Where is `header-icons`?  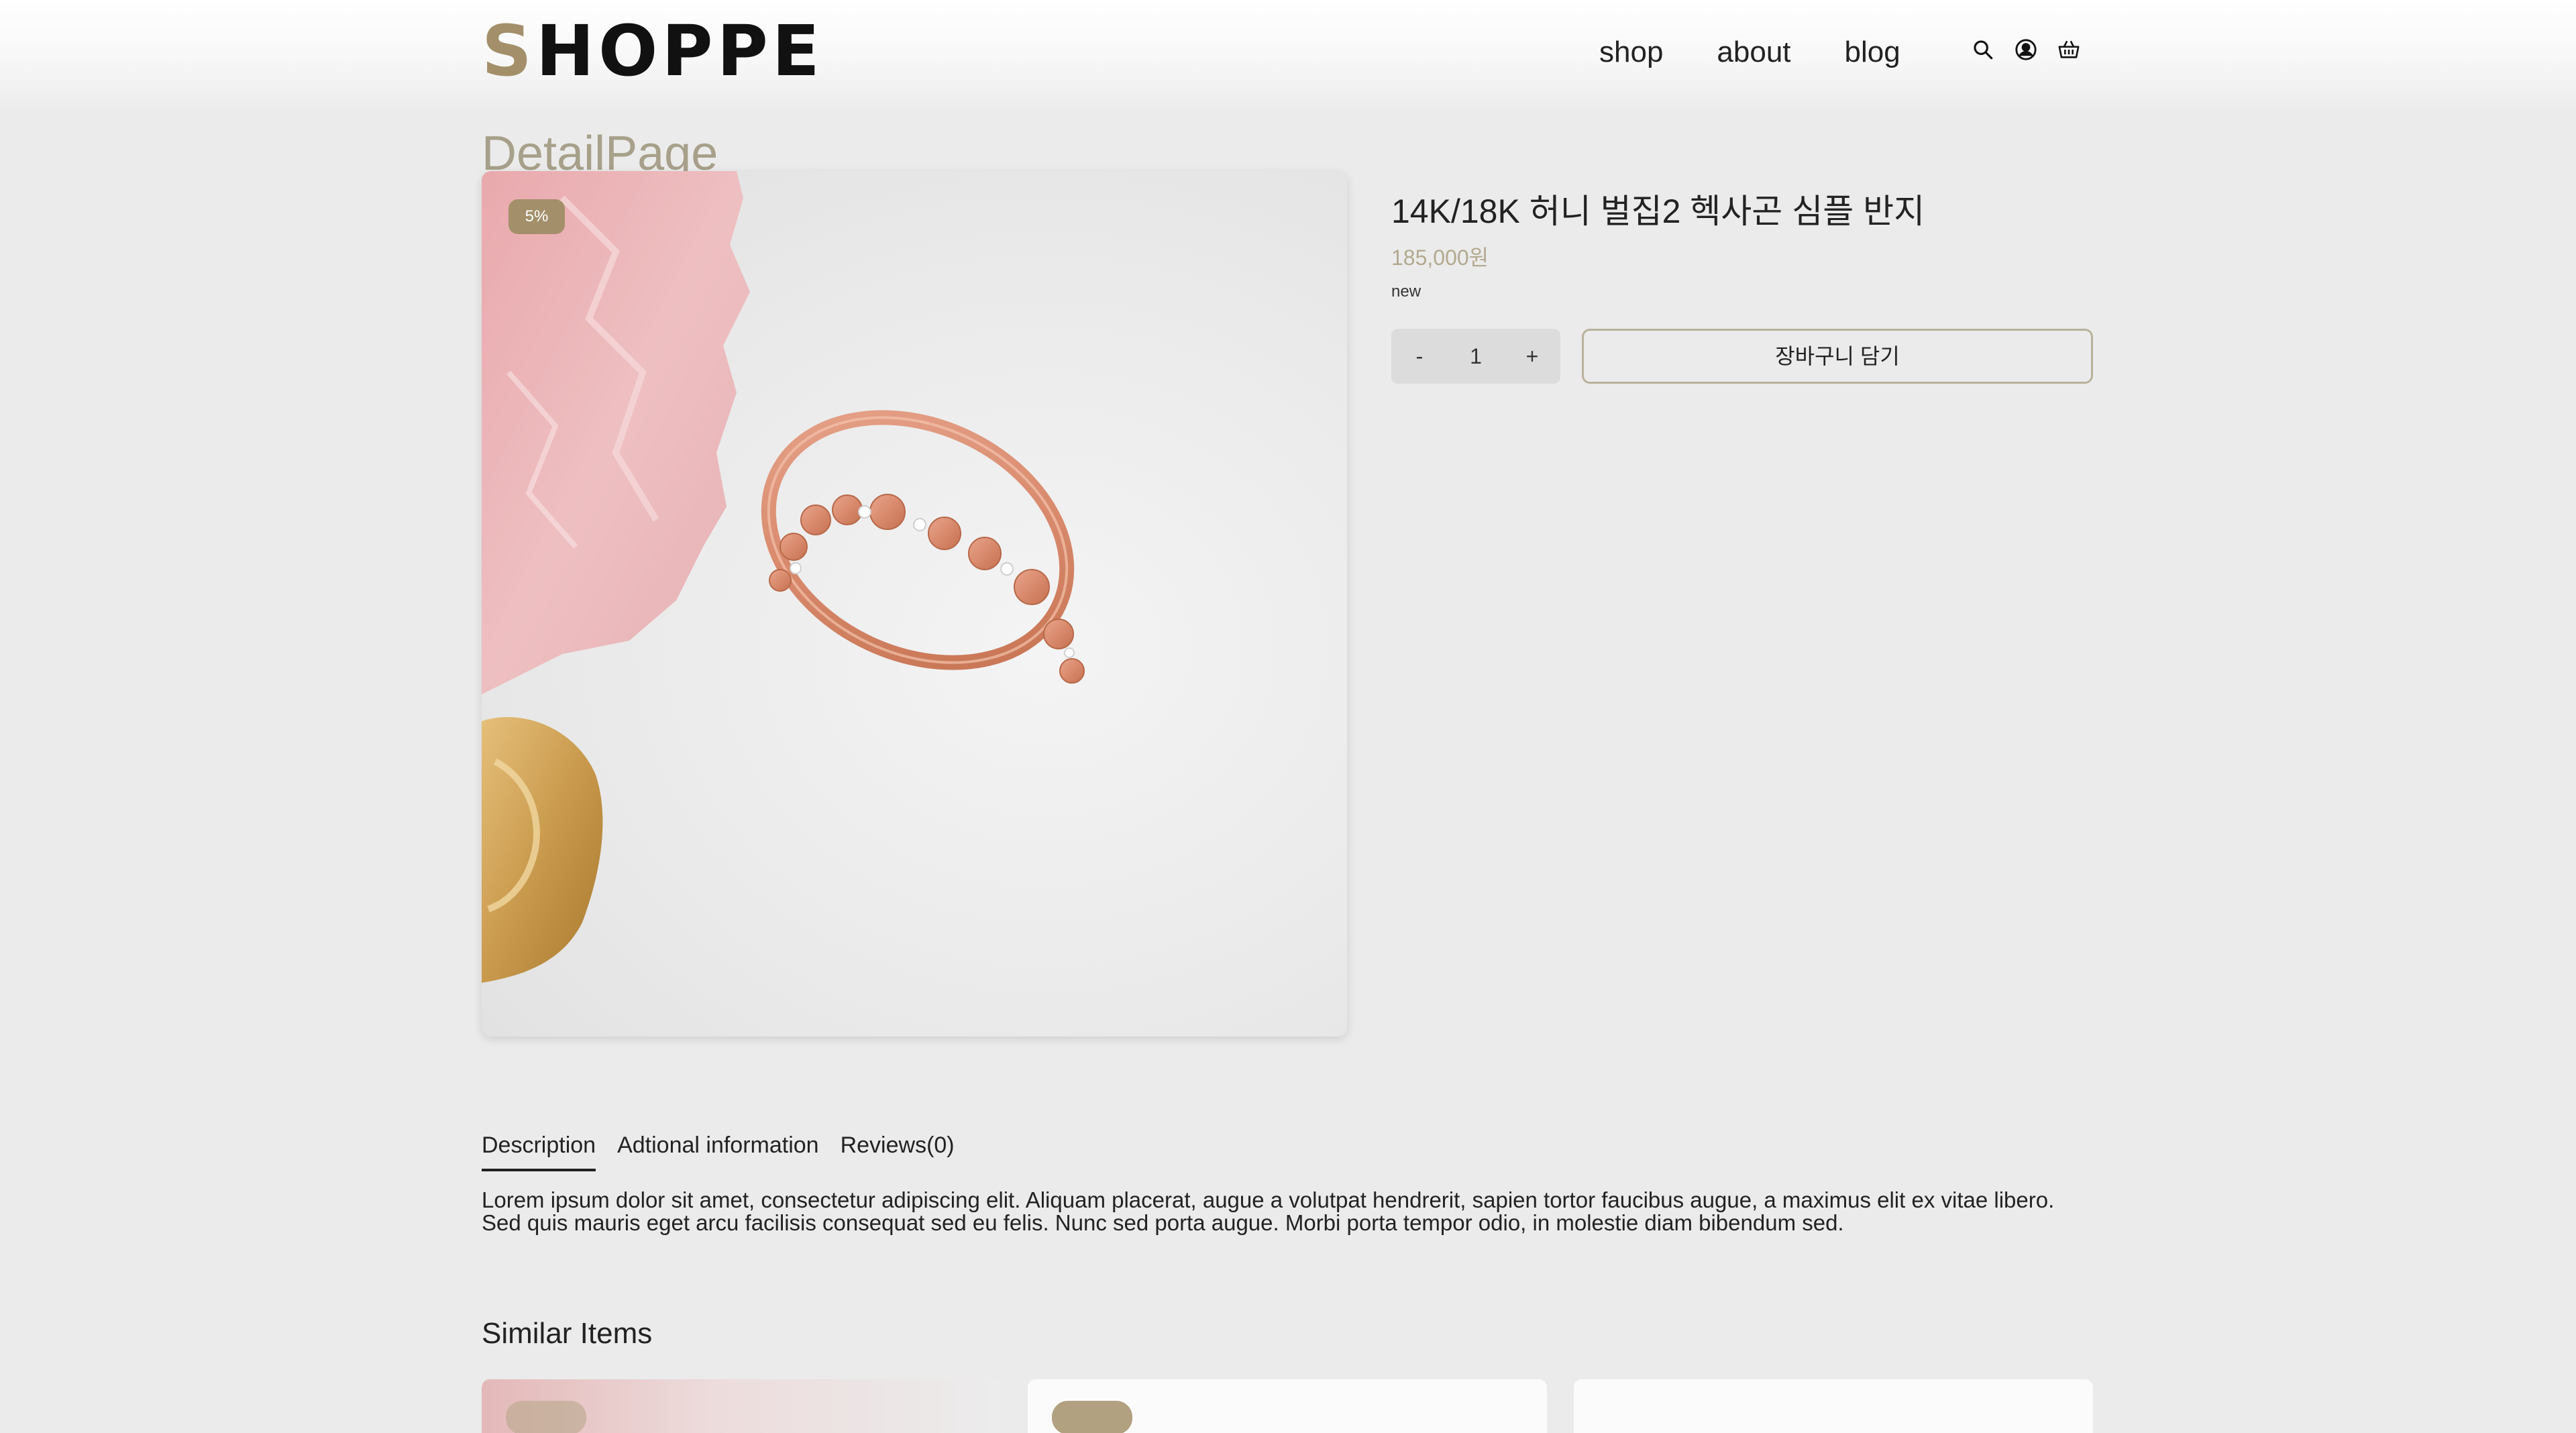 header-icons is located at coordinates (2026, 50).